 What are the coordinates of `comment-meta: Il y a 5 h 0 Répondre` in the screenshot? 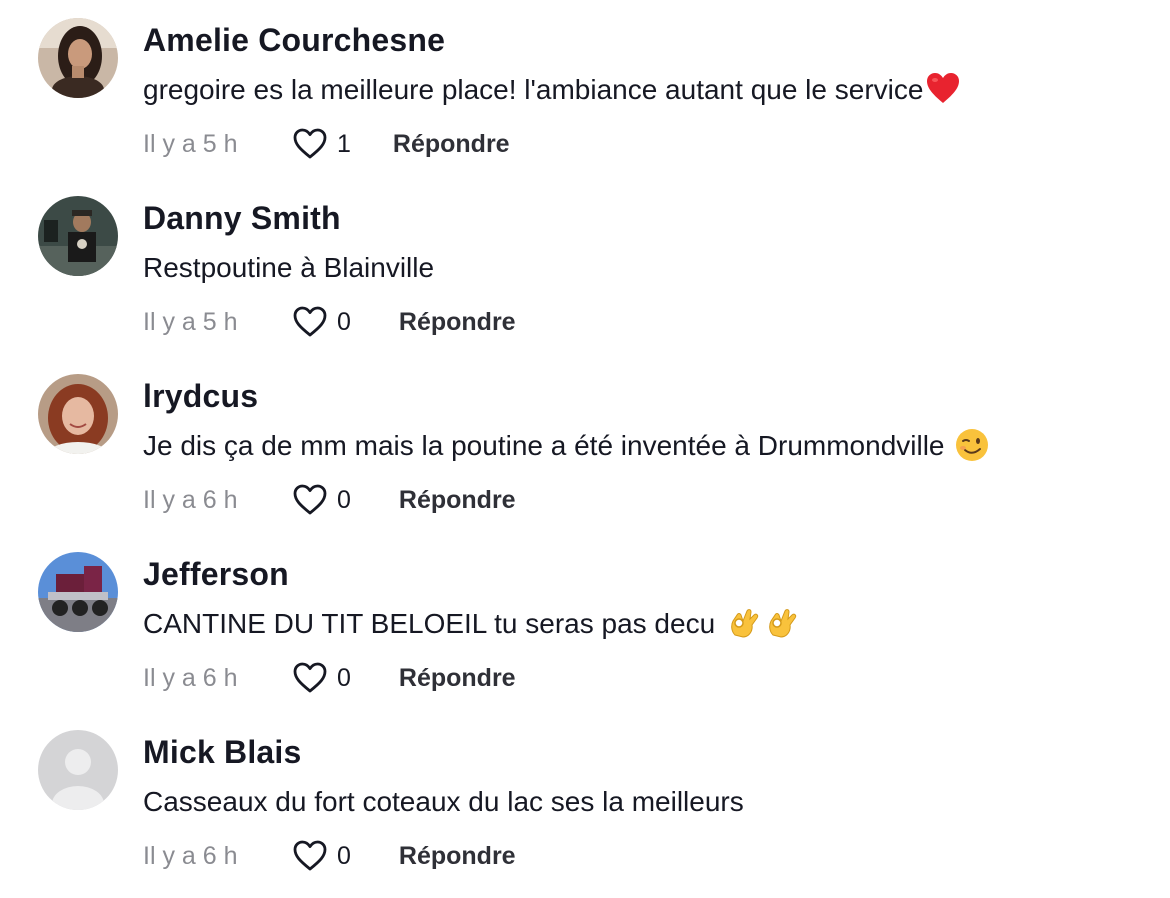 It's located at (329, 322).